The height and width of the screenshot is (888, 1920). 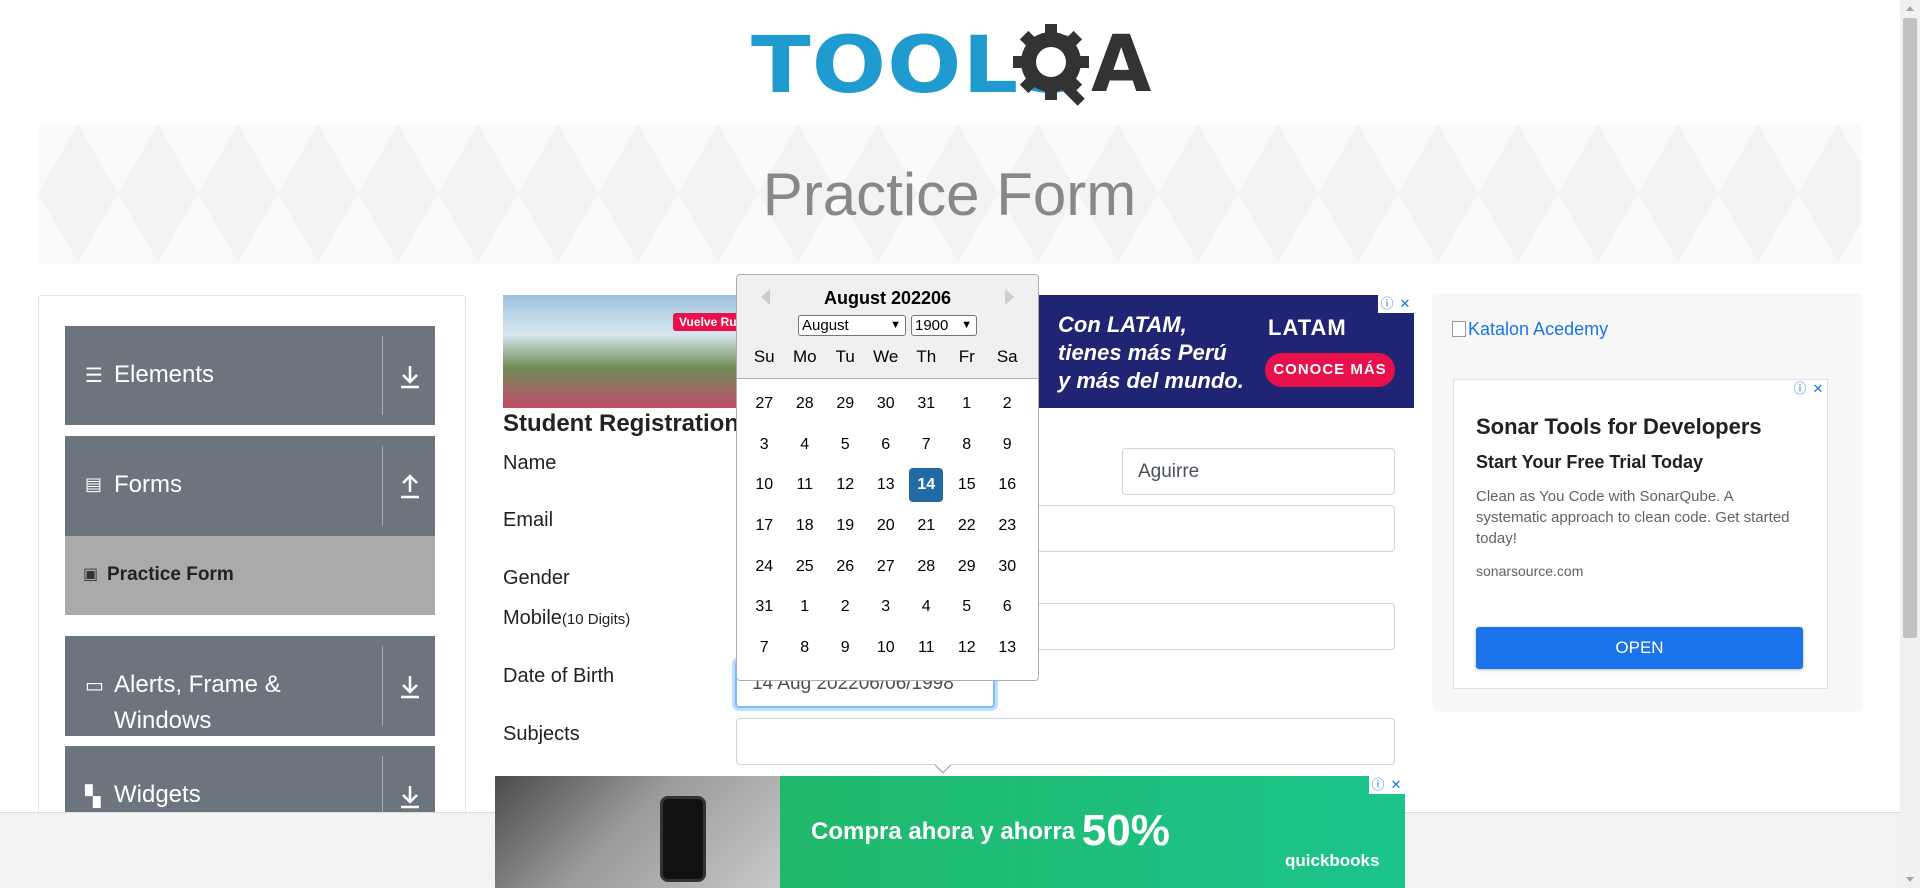 What do you see at coordinates (94, 686) in the screenshot?
I see `window-icon: ▭` at bounding box center [94, 686].